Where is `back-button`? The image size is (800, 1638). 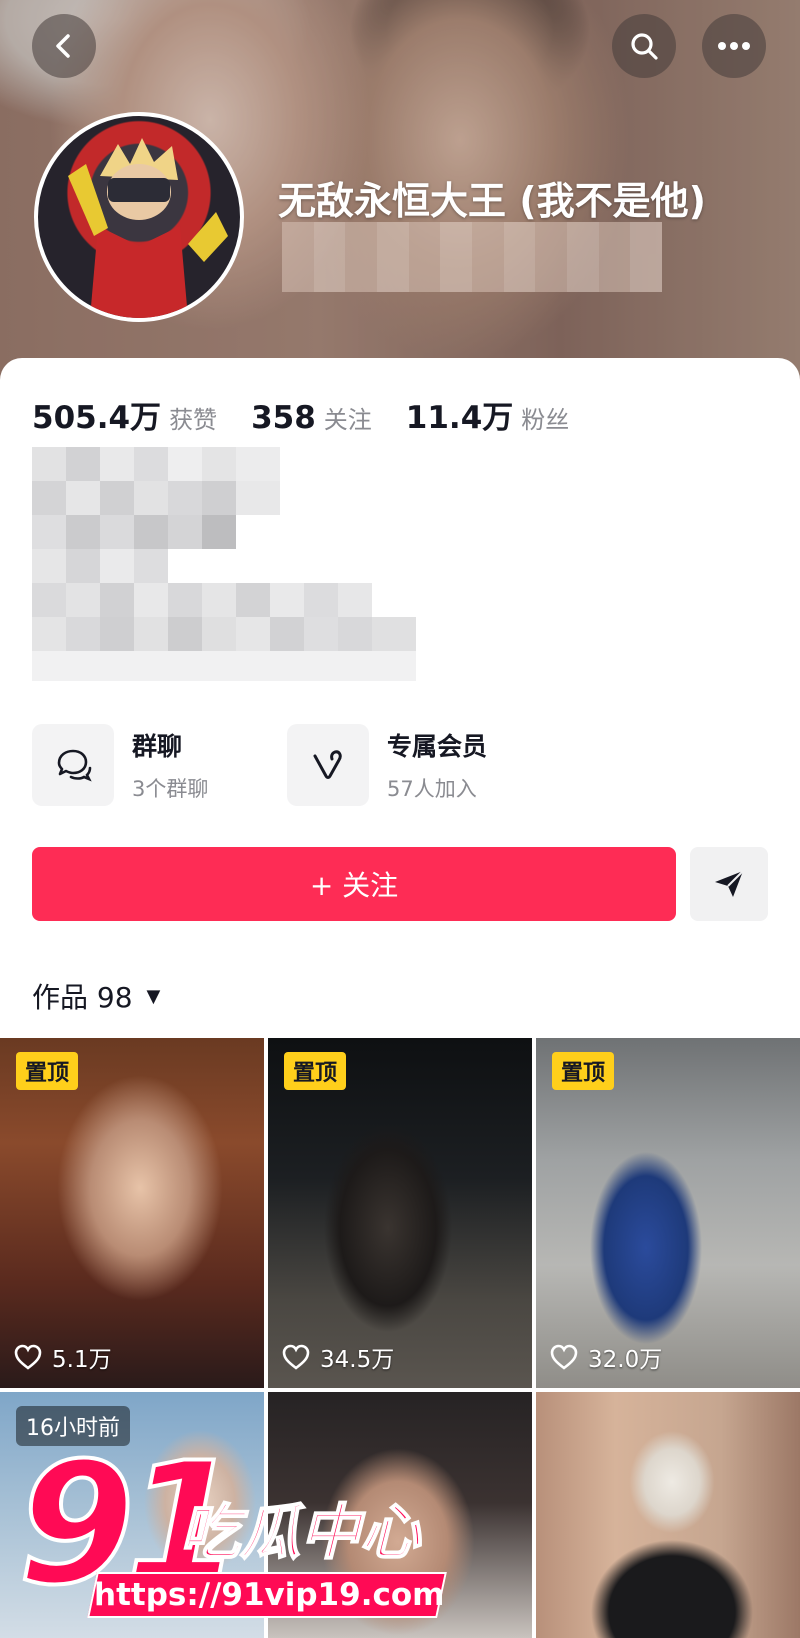
back-button is located at coordinates (64, 46).